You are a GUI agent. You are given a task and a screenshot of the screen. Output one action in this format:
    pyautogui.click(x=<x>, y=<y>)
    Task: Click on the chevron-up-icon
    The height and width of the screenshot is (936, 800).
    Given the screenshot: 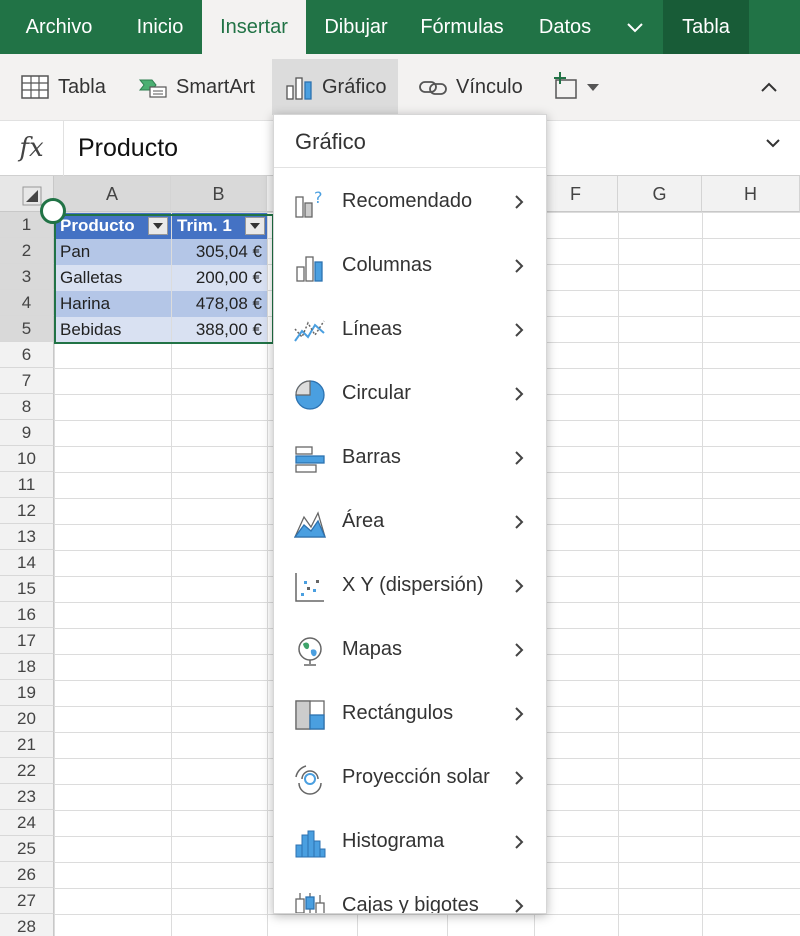 What is the action you would take?
    pyautogui.click(x=769, y=87)
    